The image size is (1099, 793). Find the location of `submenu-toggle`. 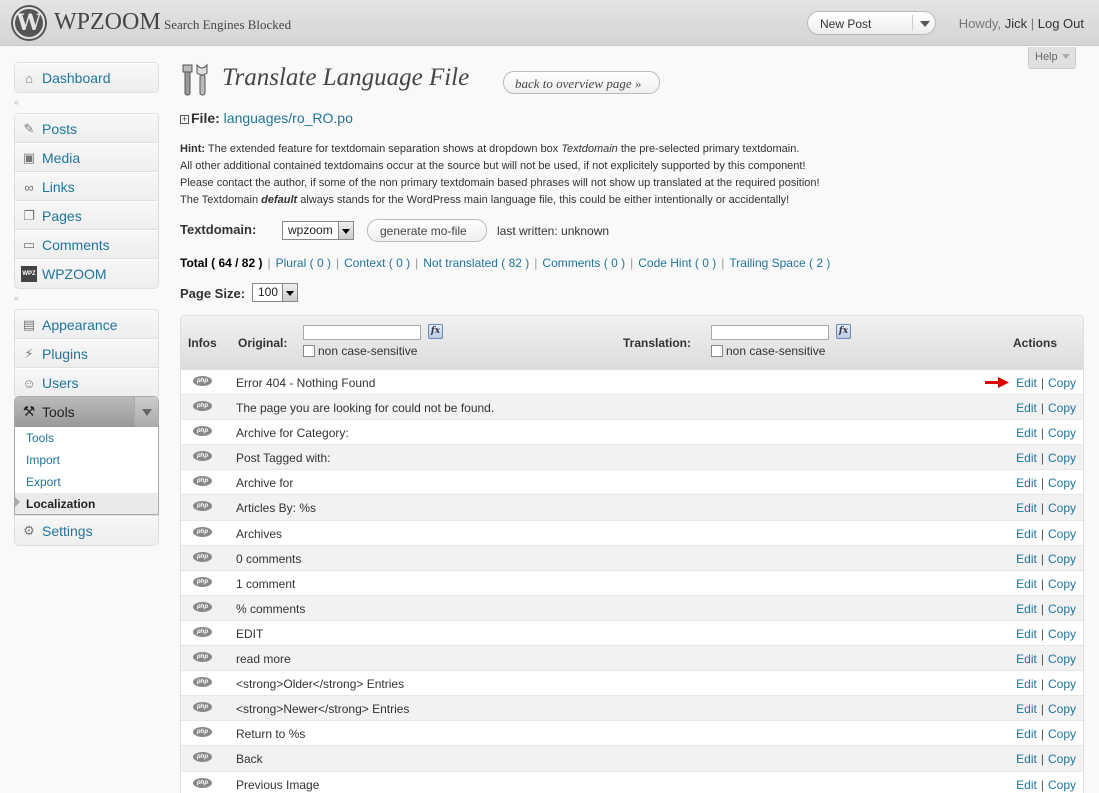

submenu-toggle is located at coordinates (146, 412).